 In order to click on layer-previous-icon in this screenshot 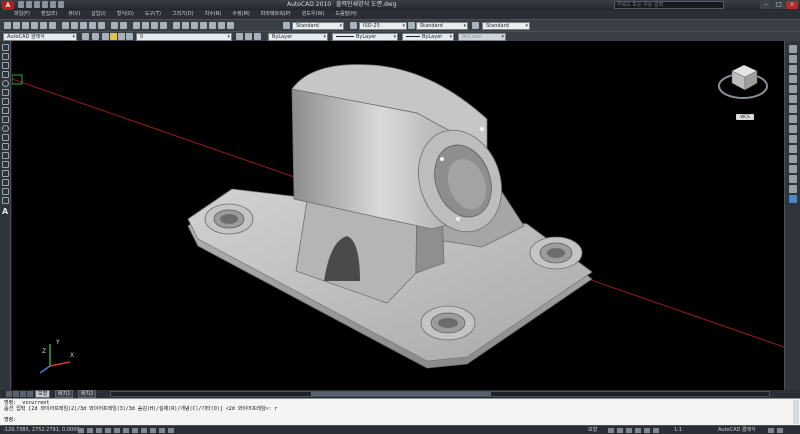, I will do `click(248, 36)`.